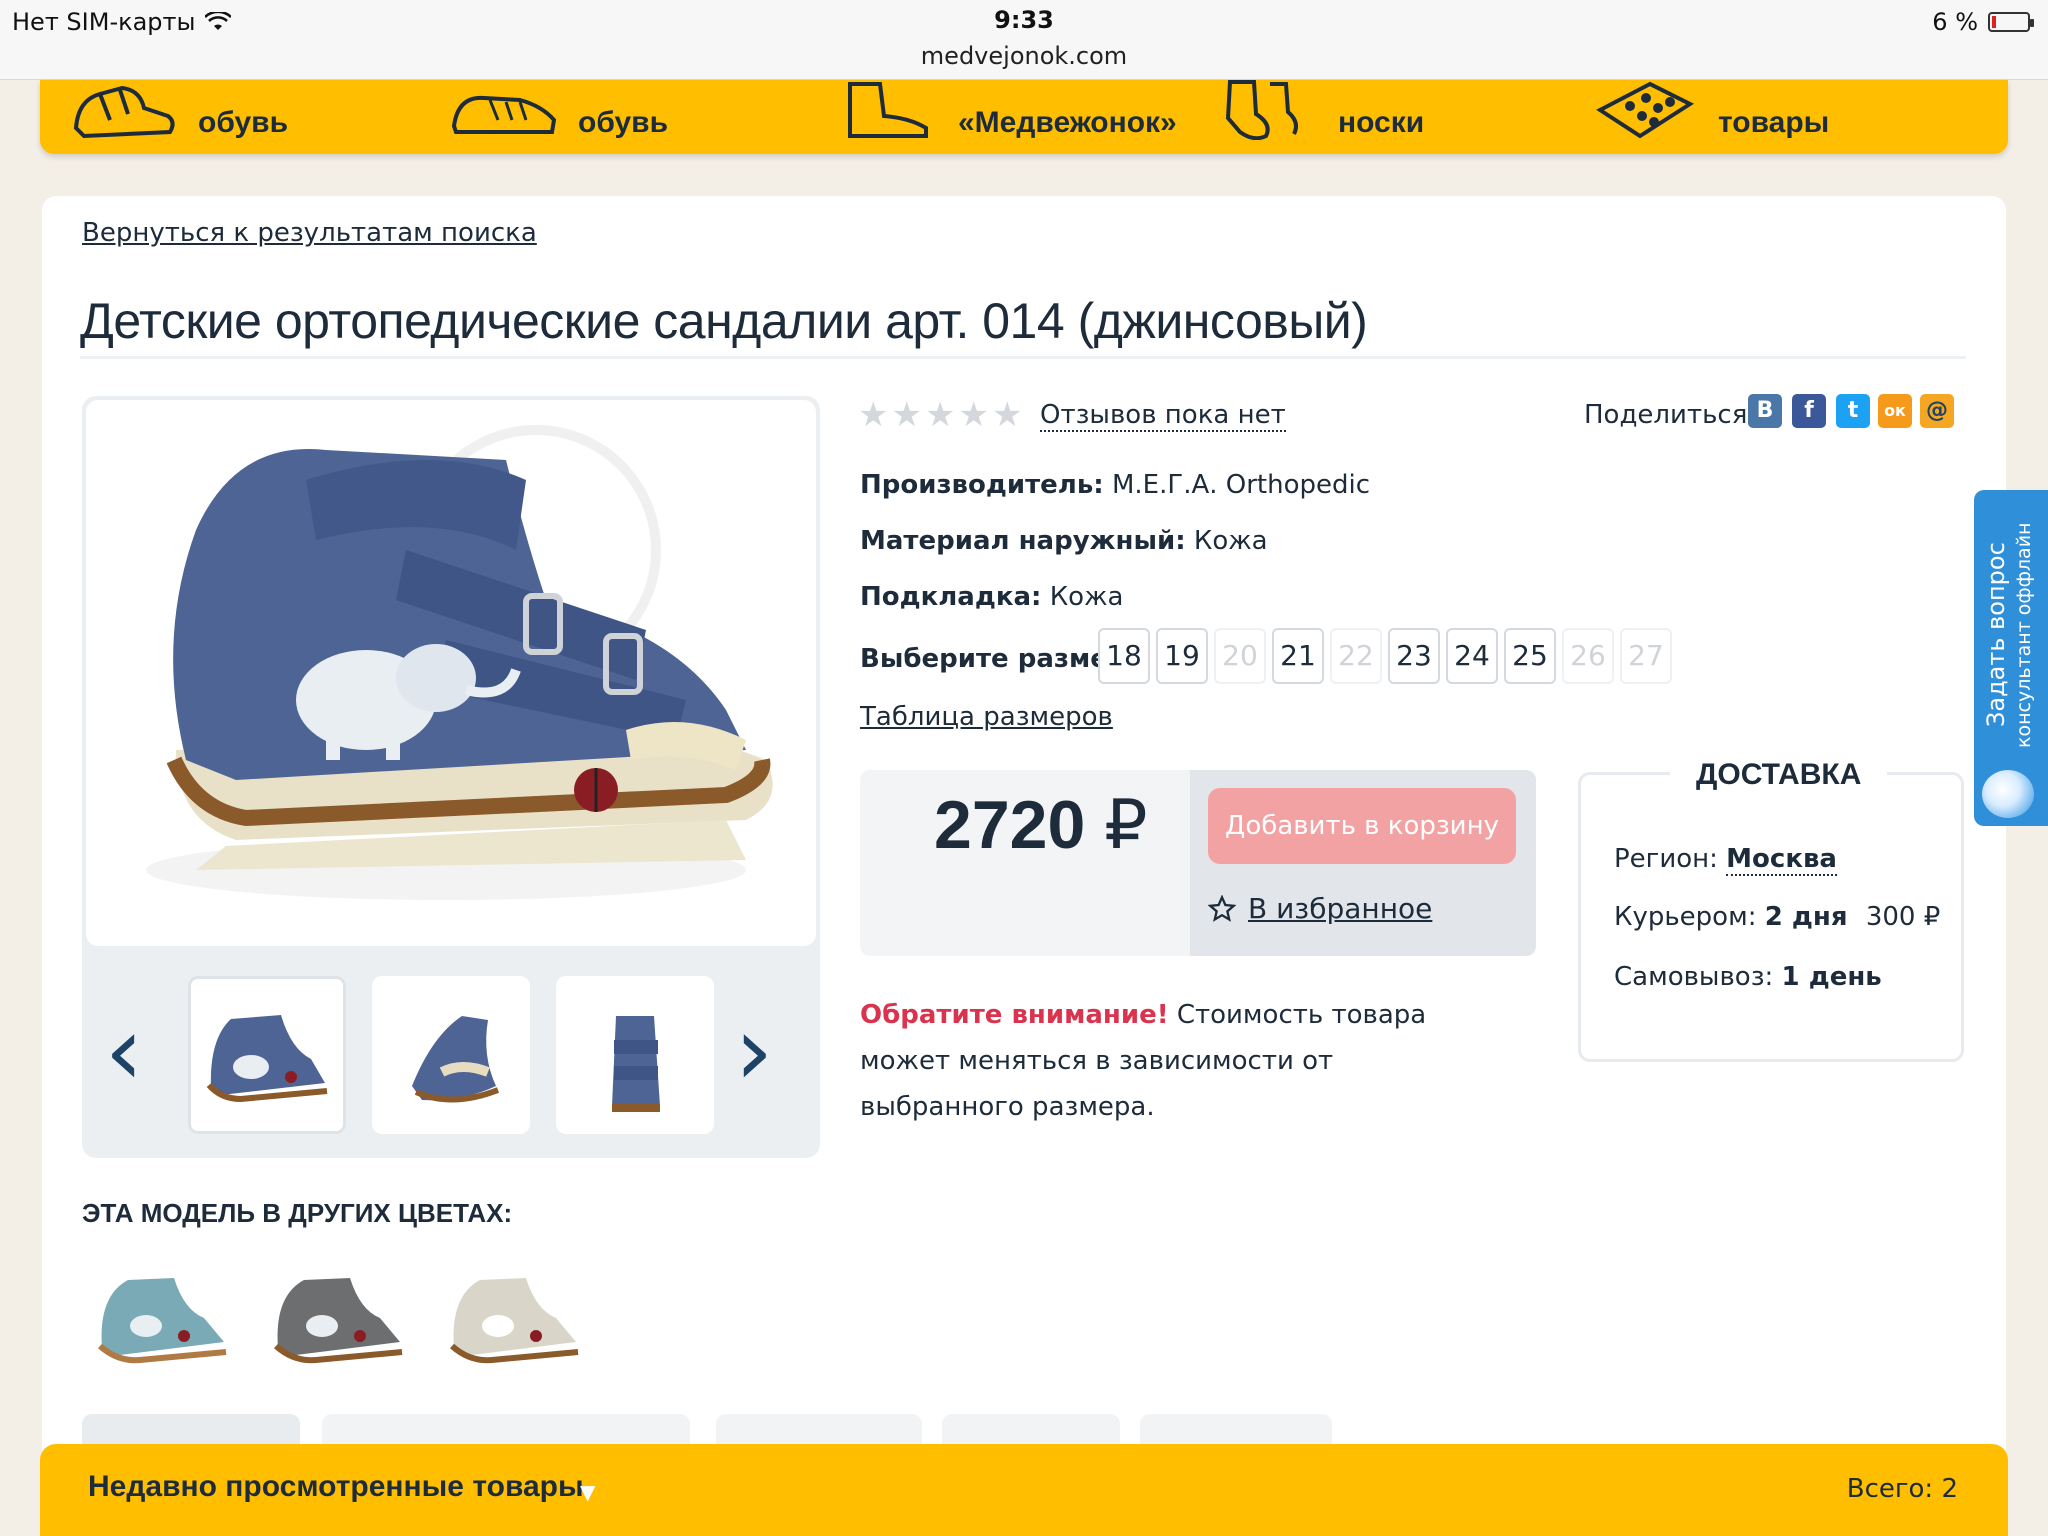  What do you see at coordinates (1356, 656) in the screenshot?
I see `size-option-unavailable: 22` at bounding box center [1356, 656].